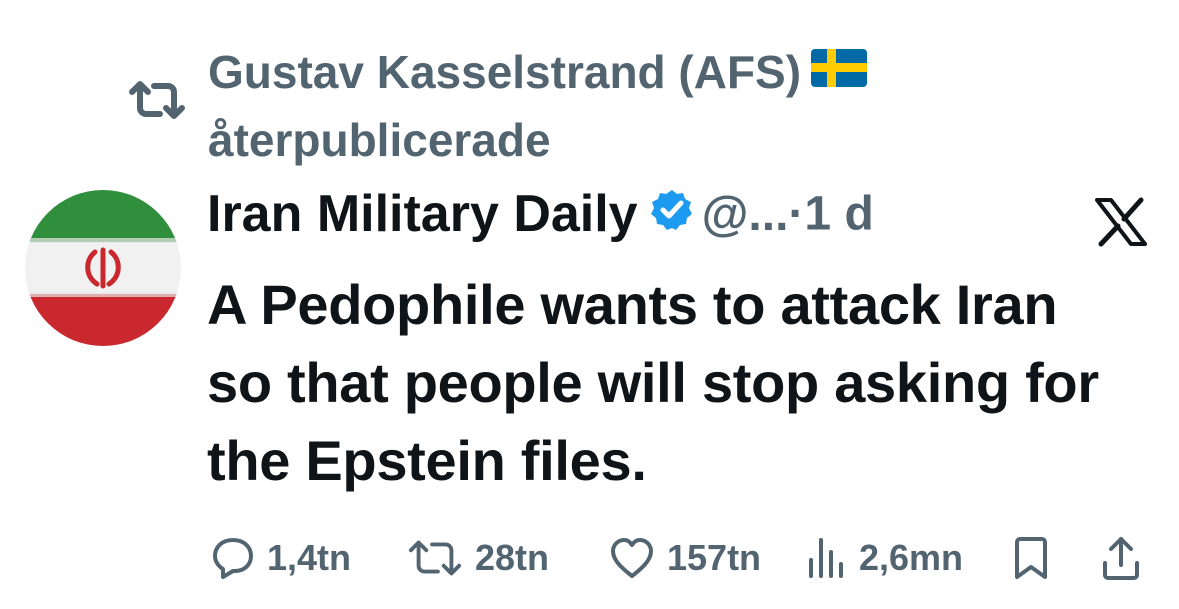 Image resolution: width=1179 pixels, height=609 pixels. I want to click on retweet-action: återpublicerade, so click(379, 139).